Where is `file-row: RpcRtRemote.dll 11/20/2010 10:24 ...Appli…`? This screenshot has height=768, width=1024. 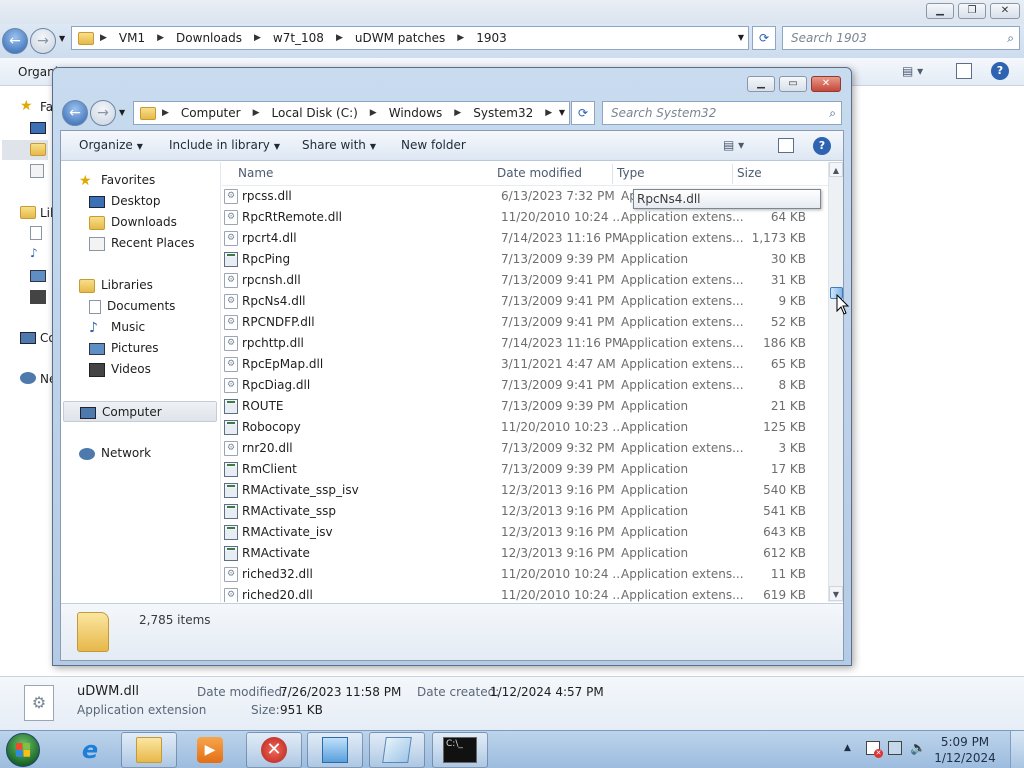 file-row: RpcRtRemote.dll 11/20/2010 10:24 ...Appli… is located at coordinates (525, 217).